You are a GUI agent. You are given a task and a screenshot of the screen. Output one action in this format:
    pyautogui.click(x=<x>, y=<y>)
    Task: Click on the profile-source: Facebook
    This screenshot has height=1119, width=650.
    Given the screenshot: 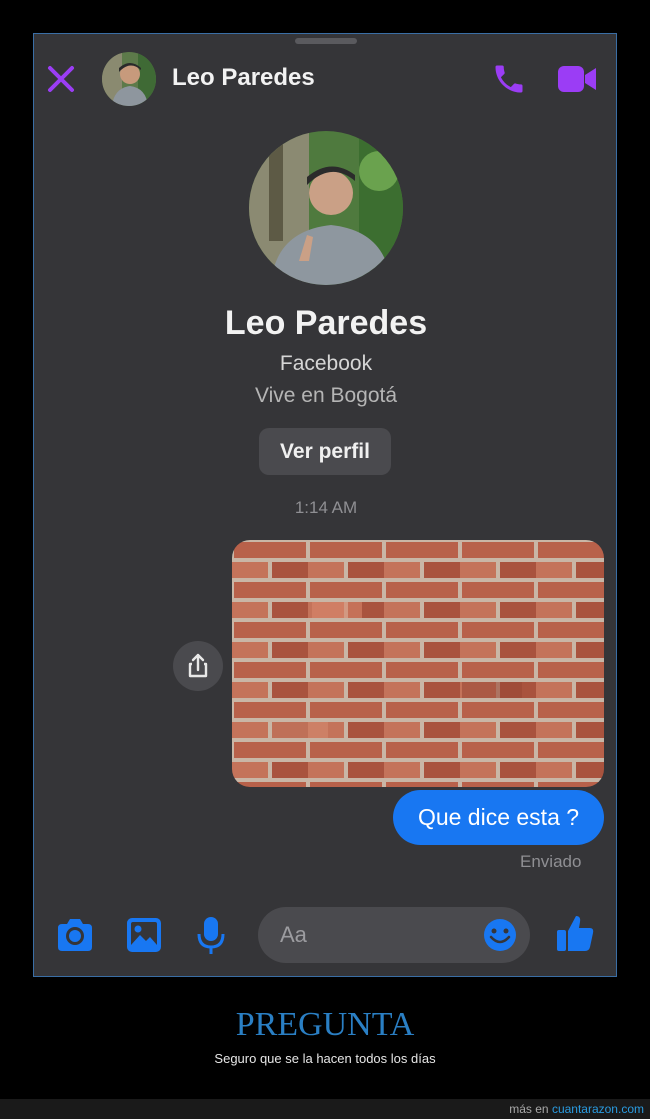 What is the action you would take?
    pyautogui.click(x=326, y=363)
    